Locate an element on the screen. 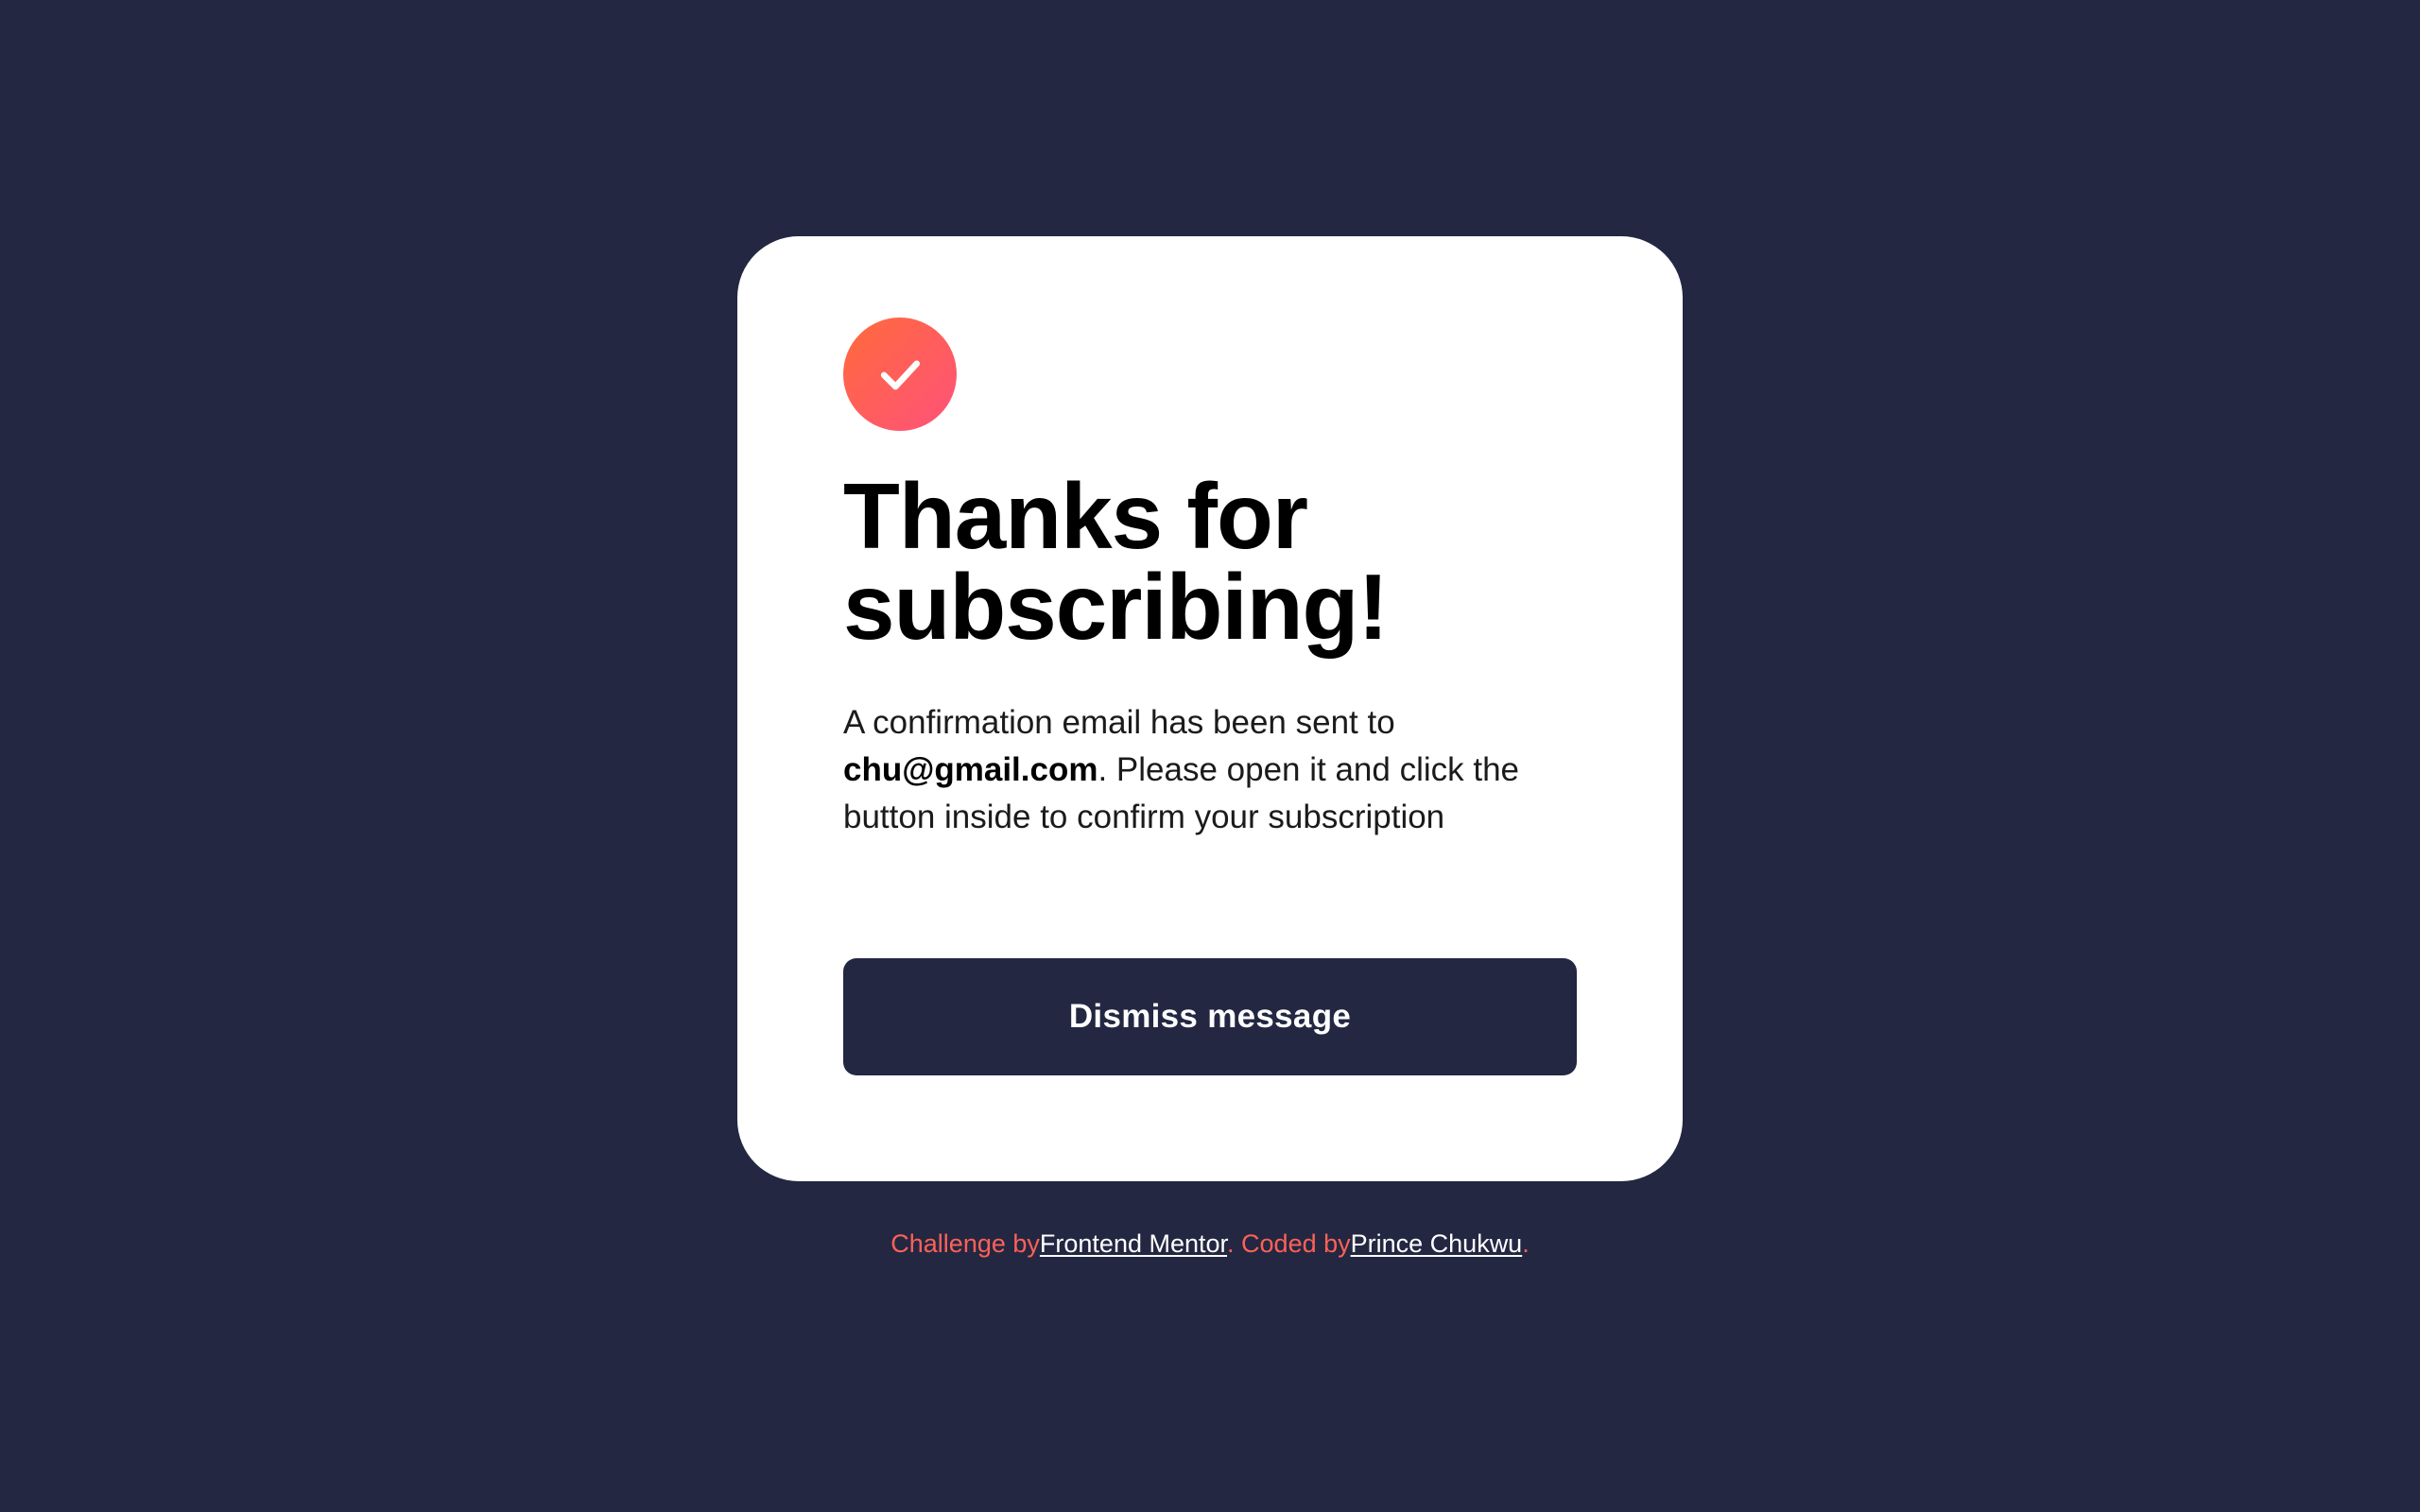 The height and width of the screenshot is (1512, 2420). success-title: Thanks for subscribing! is located at coordinates (1116, 561).